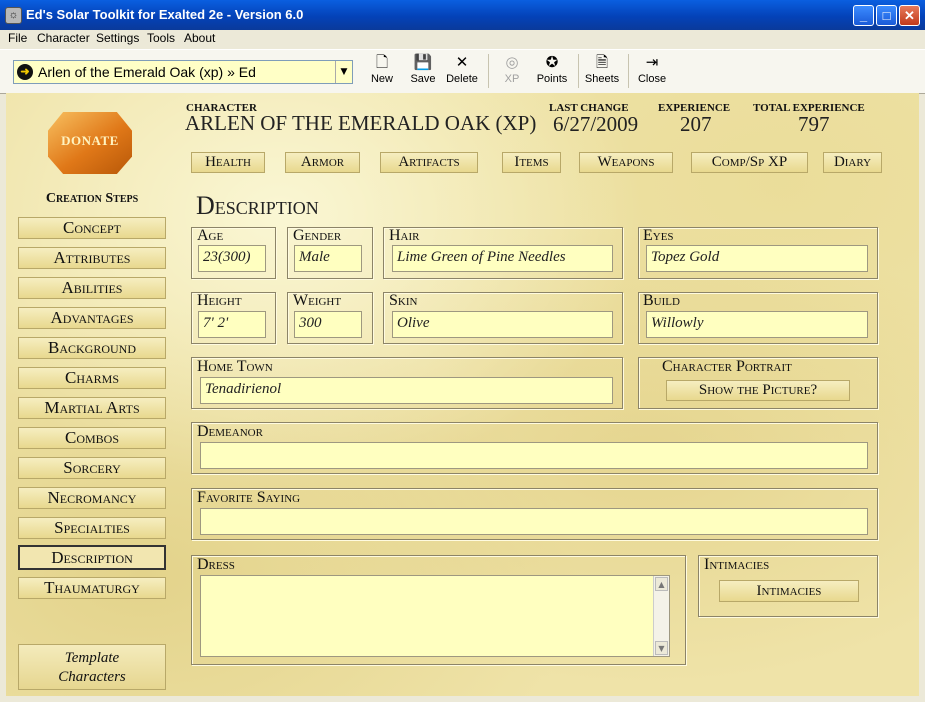  Describe the element at coordinates (92, 667) in the screenshot. I see `template-characters-button: Template Characters` at that location.